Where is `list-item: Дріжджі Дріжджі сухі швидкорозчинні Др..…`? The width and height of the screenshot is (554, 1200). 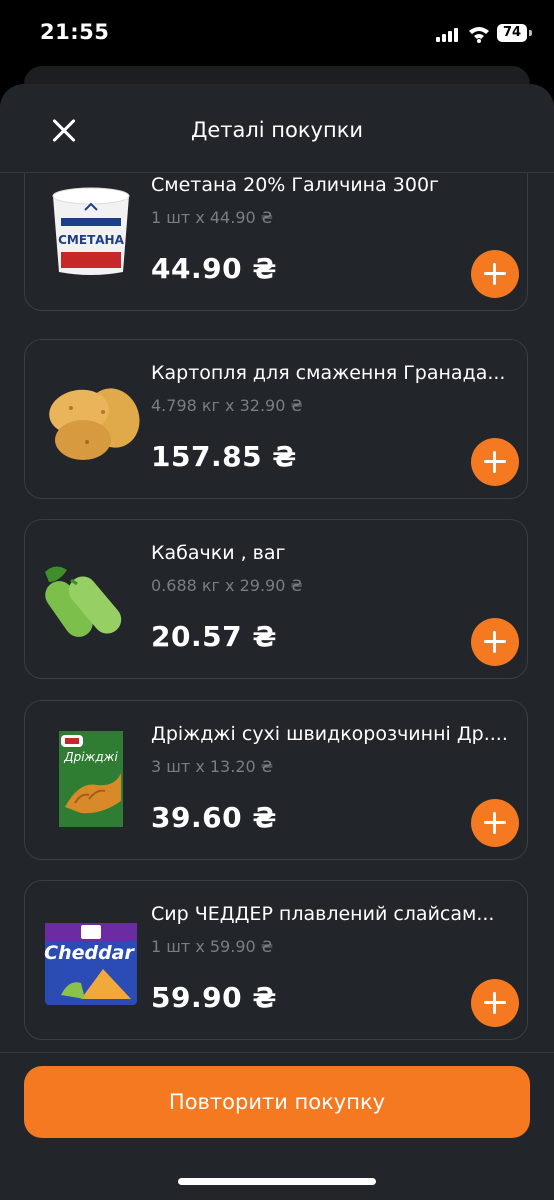
list-item: Дріжджі Дріжджі сухі швидкорозчинні Др..… is located at coordinates (276, 780).